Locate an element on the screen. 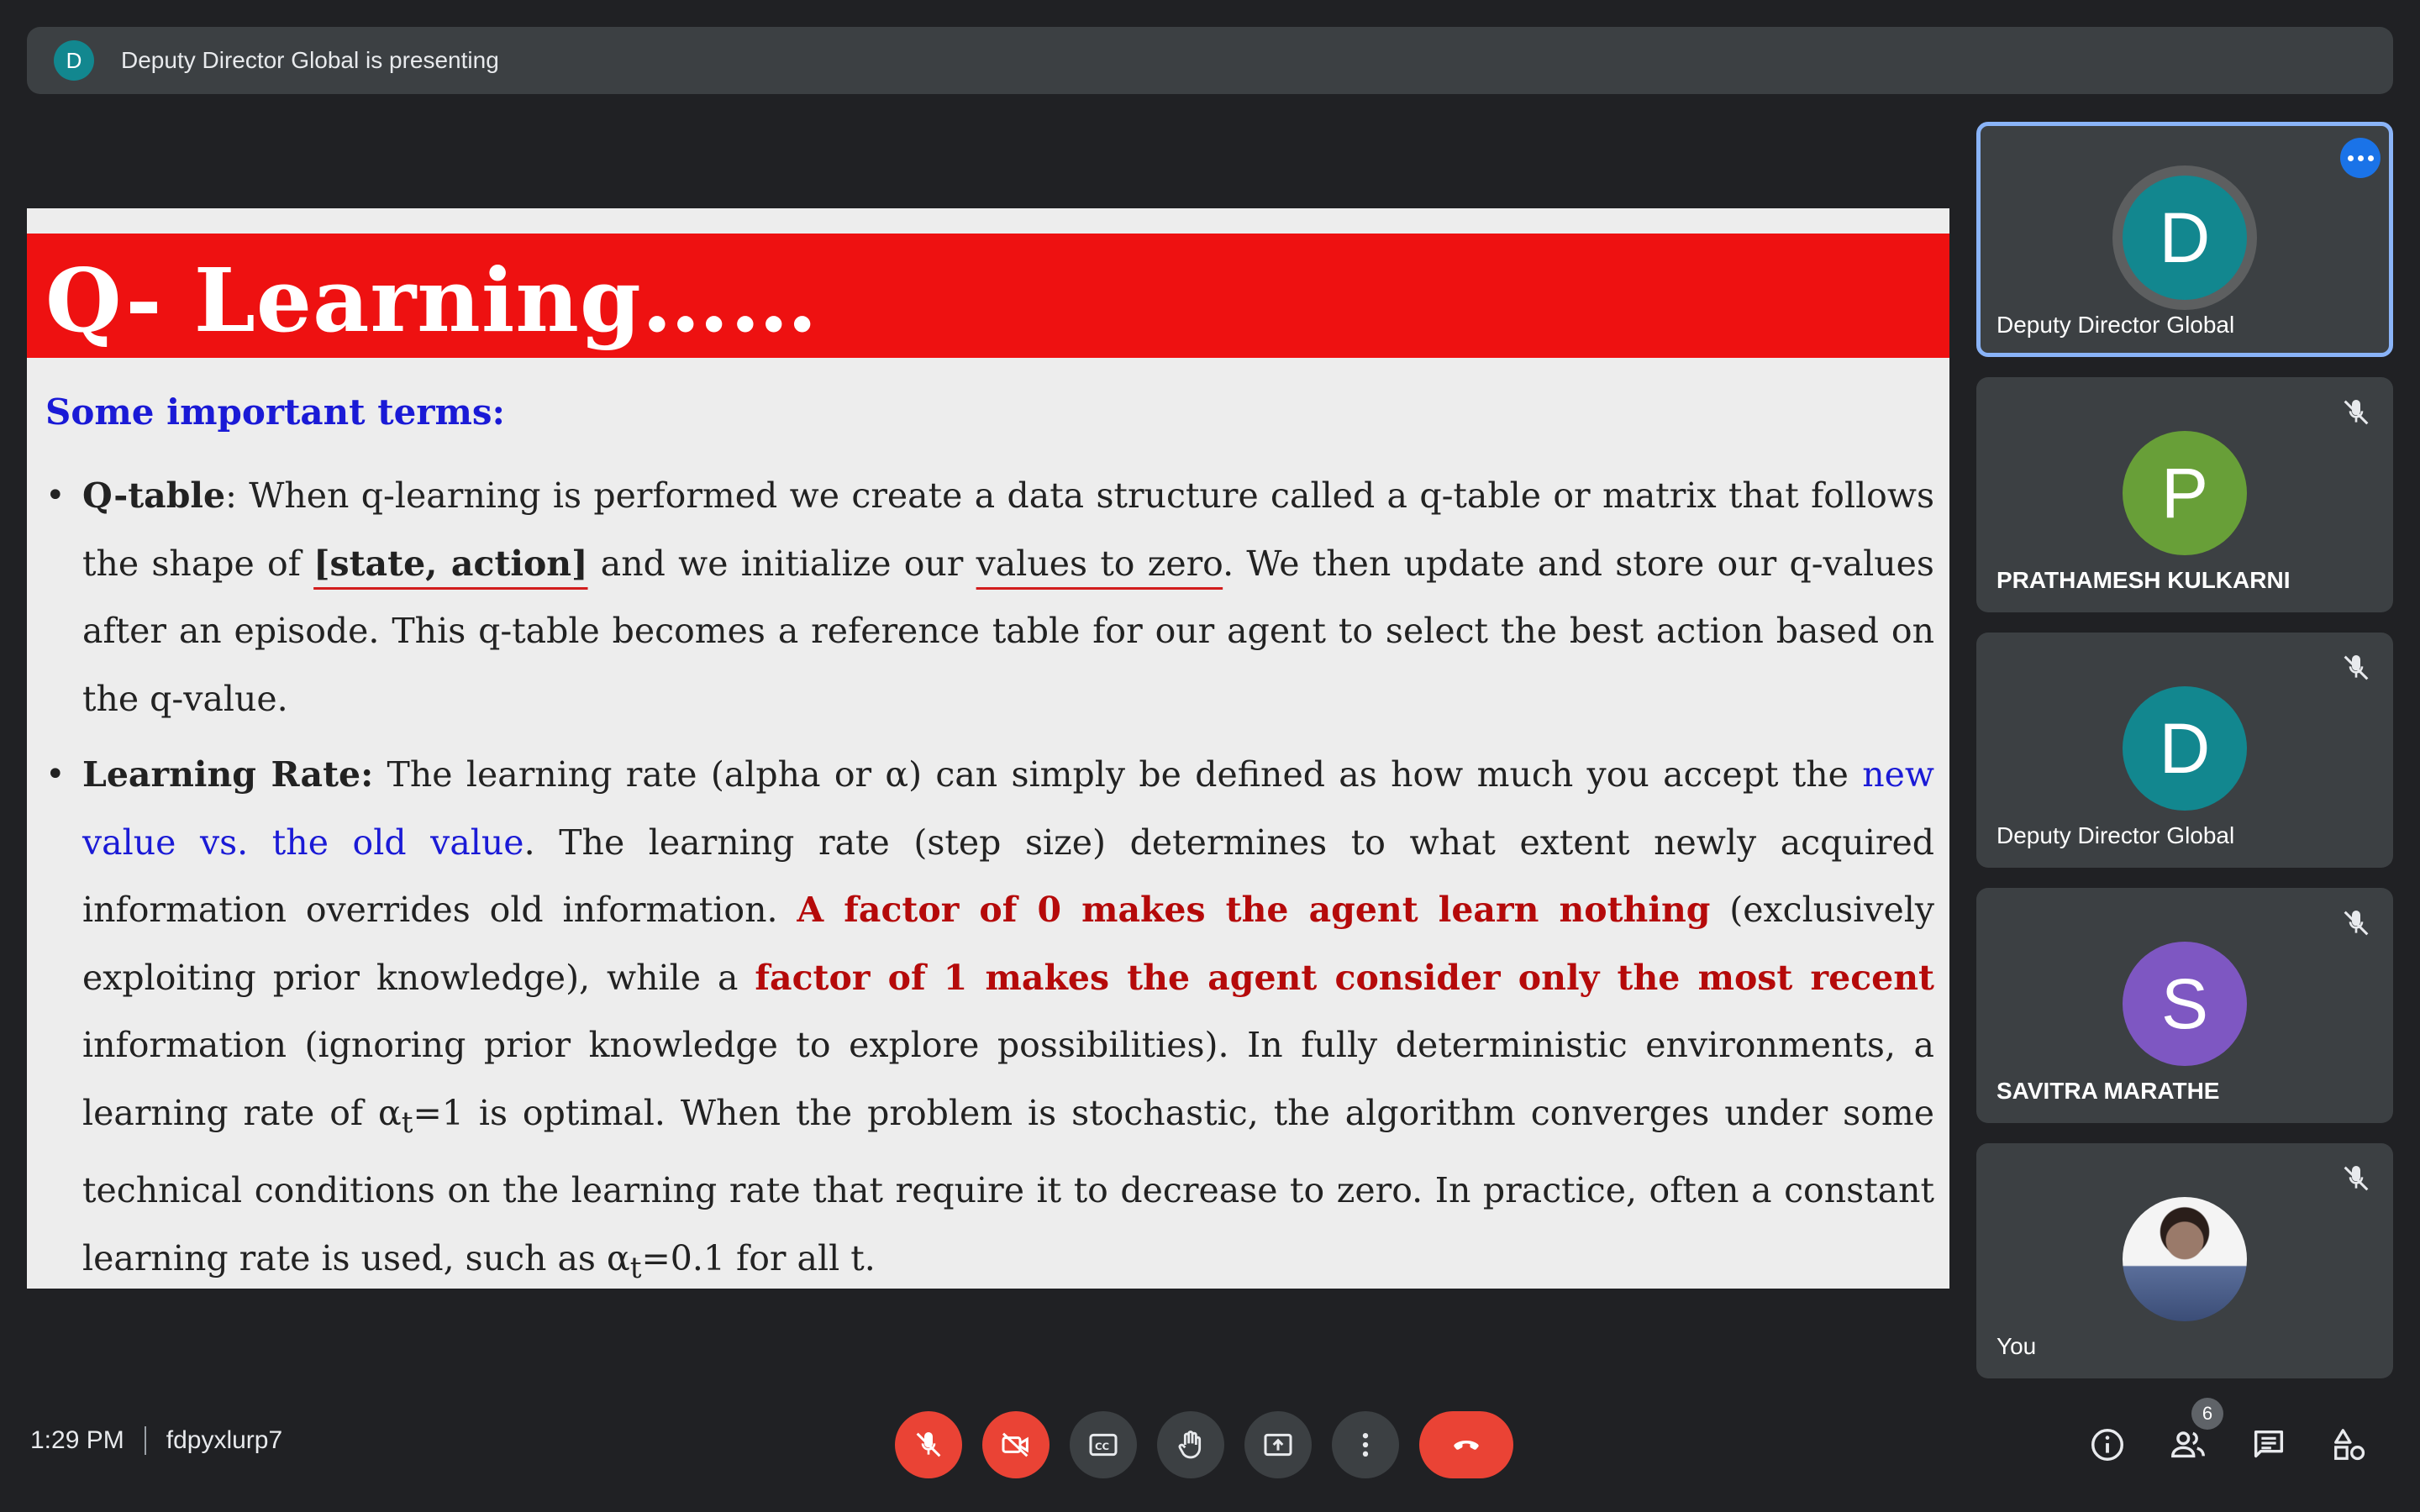 Image resolution: width=2420 pixels, height=1512 pixels. presenter-avatar: D is located at coordinates (74, 60).